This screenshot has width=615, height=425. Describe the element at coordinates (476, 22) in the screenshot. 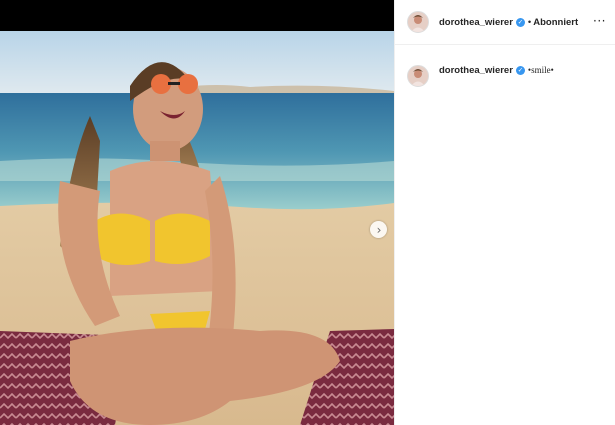

I see `author-username: dorothea_wierer` at that location.